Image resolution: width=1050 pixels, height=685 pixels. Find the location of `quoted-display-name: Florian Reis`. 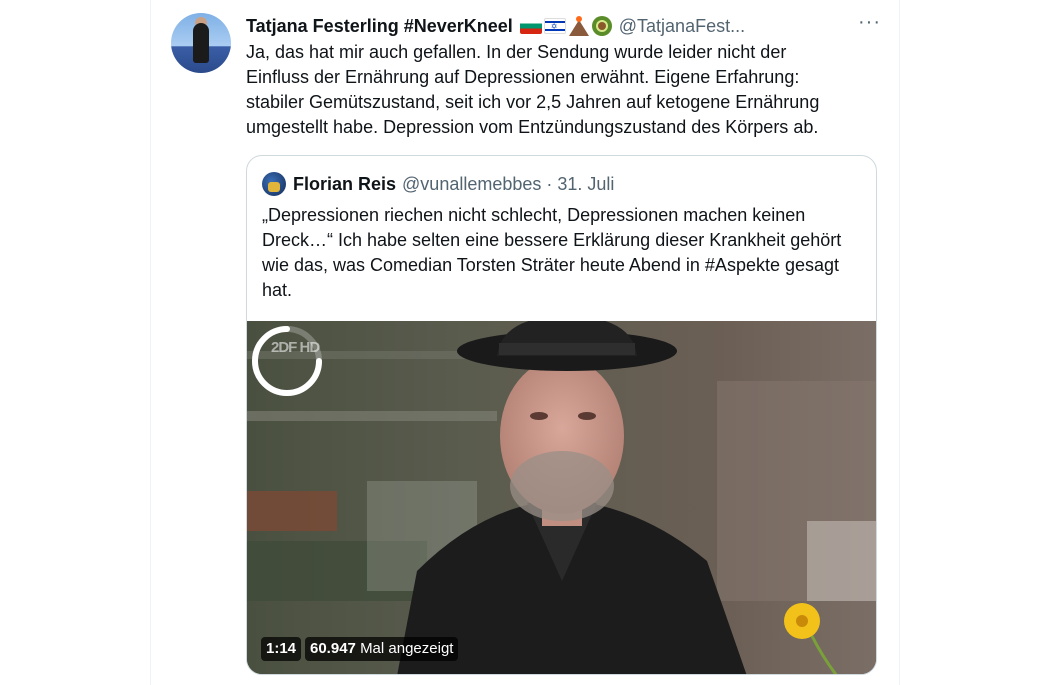

quoted-display-name: Florian Reis is located at coordinates (344, 184).